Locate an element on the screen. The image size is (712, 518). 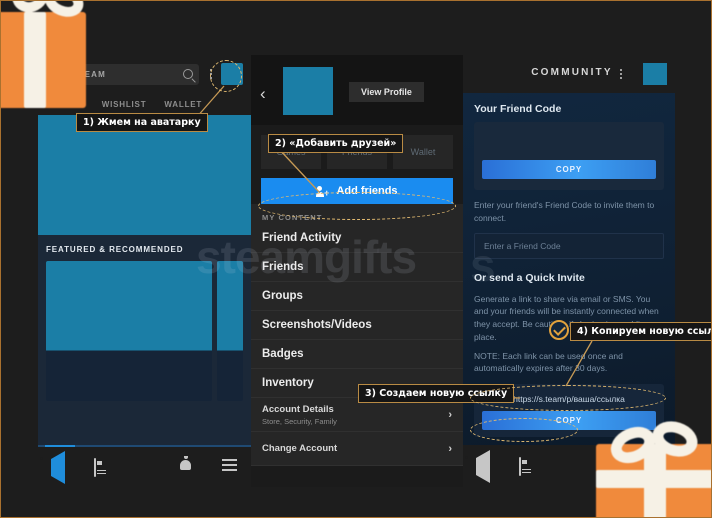
account-details-subtitle: Store, Security, Family is located at coordinates (299, 421).